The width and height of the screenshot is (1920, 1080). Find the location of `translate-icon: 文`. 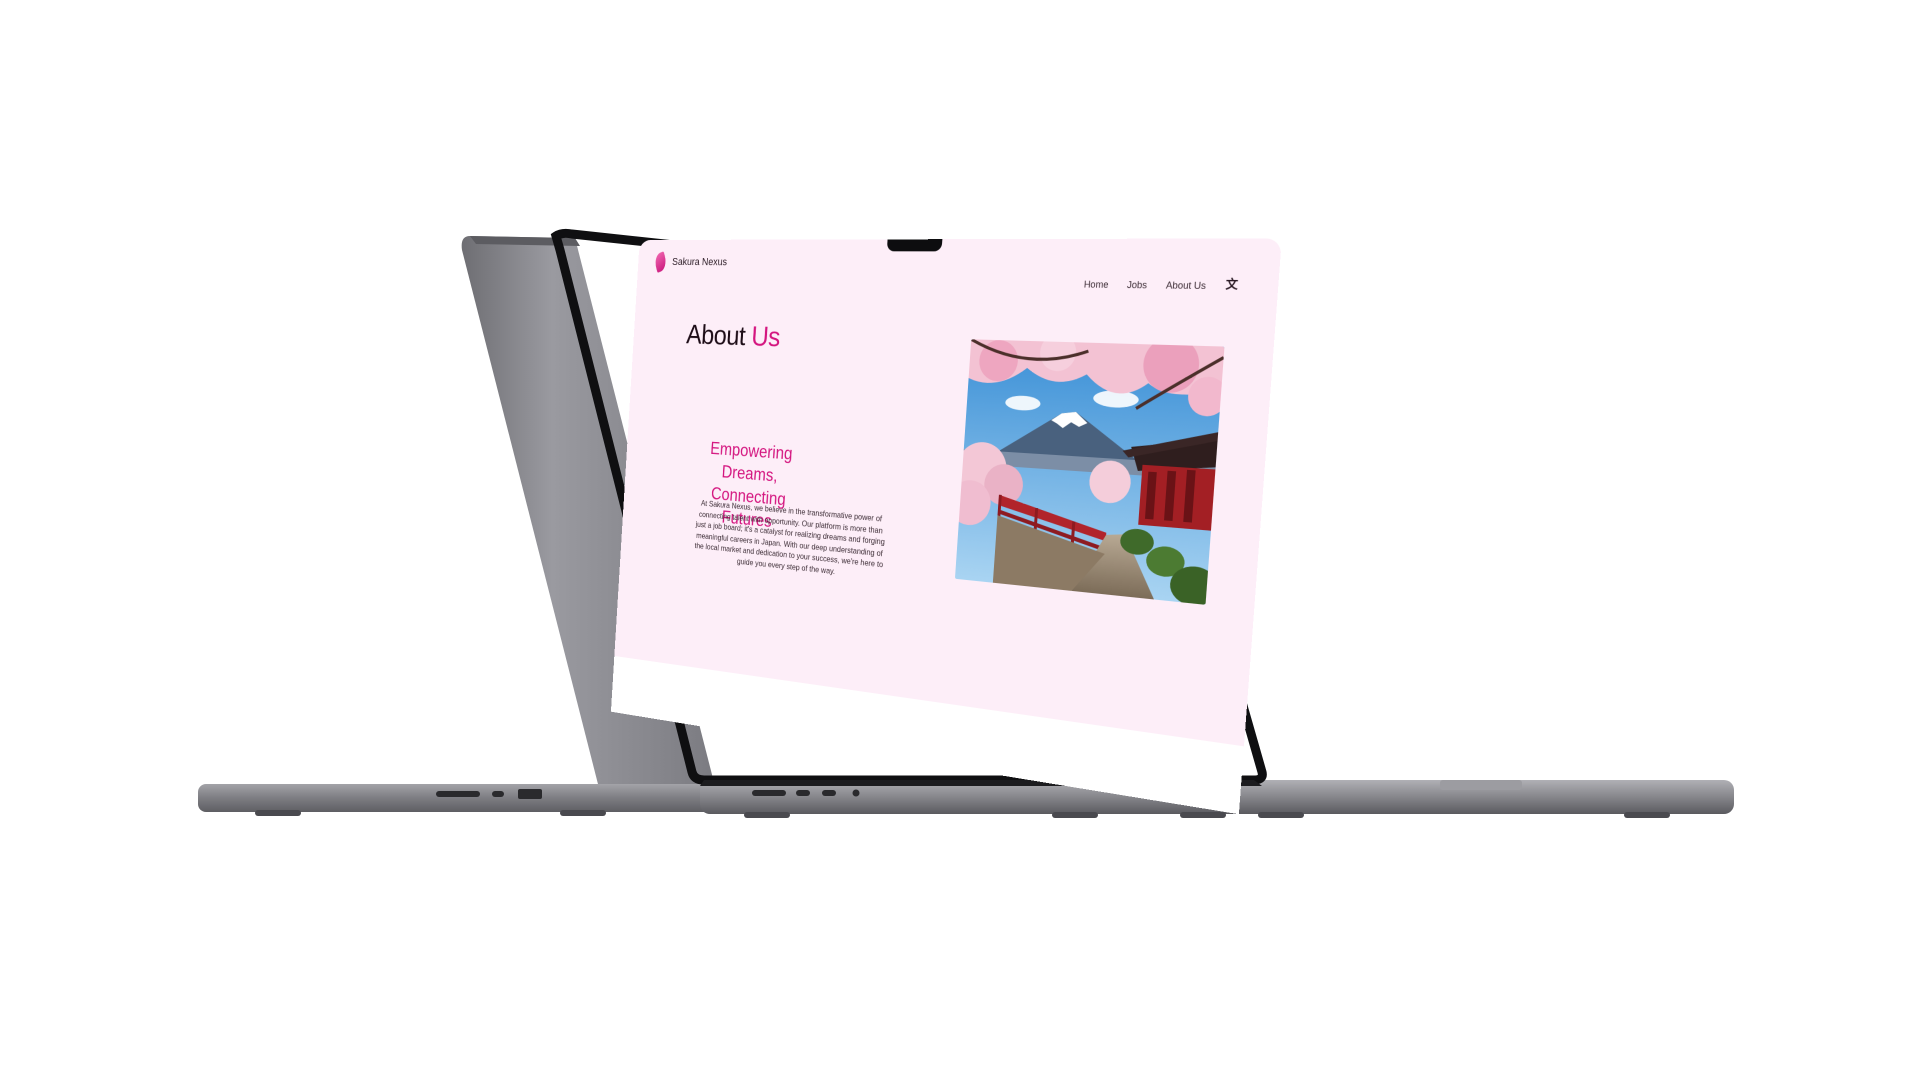

translate-icon: 文 is located at coordinates (1232, 285).